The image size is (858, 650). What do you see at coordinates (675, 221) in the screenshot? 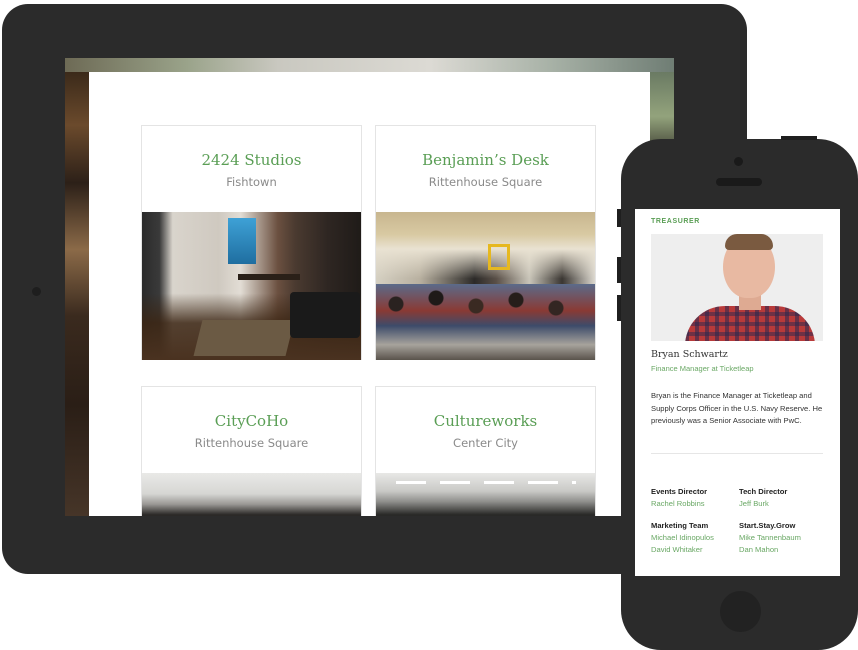
I see `role-label: TREASURER` at bounding box center [675, 221].